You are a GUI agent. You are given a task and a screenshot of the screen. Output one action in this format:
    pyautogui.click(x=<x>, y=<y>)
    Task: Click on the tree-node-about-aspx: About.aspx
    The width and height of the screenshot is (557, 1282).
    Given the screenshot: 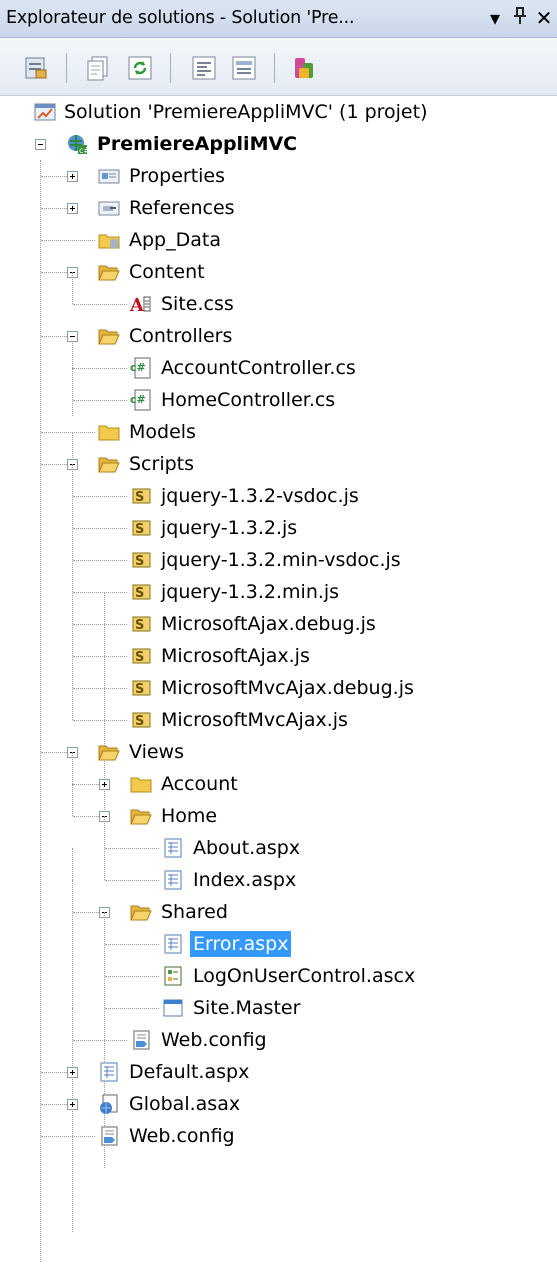 What is the action you would take?
    pyautogui.click(x=278, y=848)
    